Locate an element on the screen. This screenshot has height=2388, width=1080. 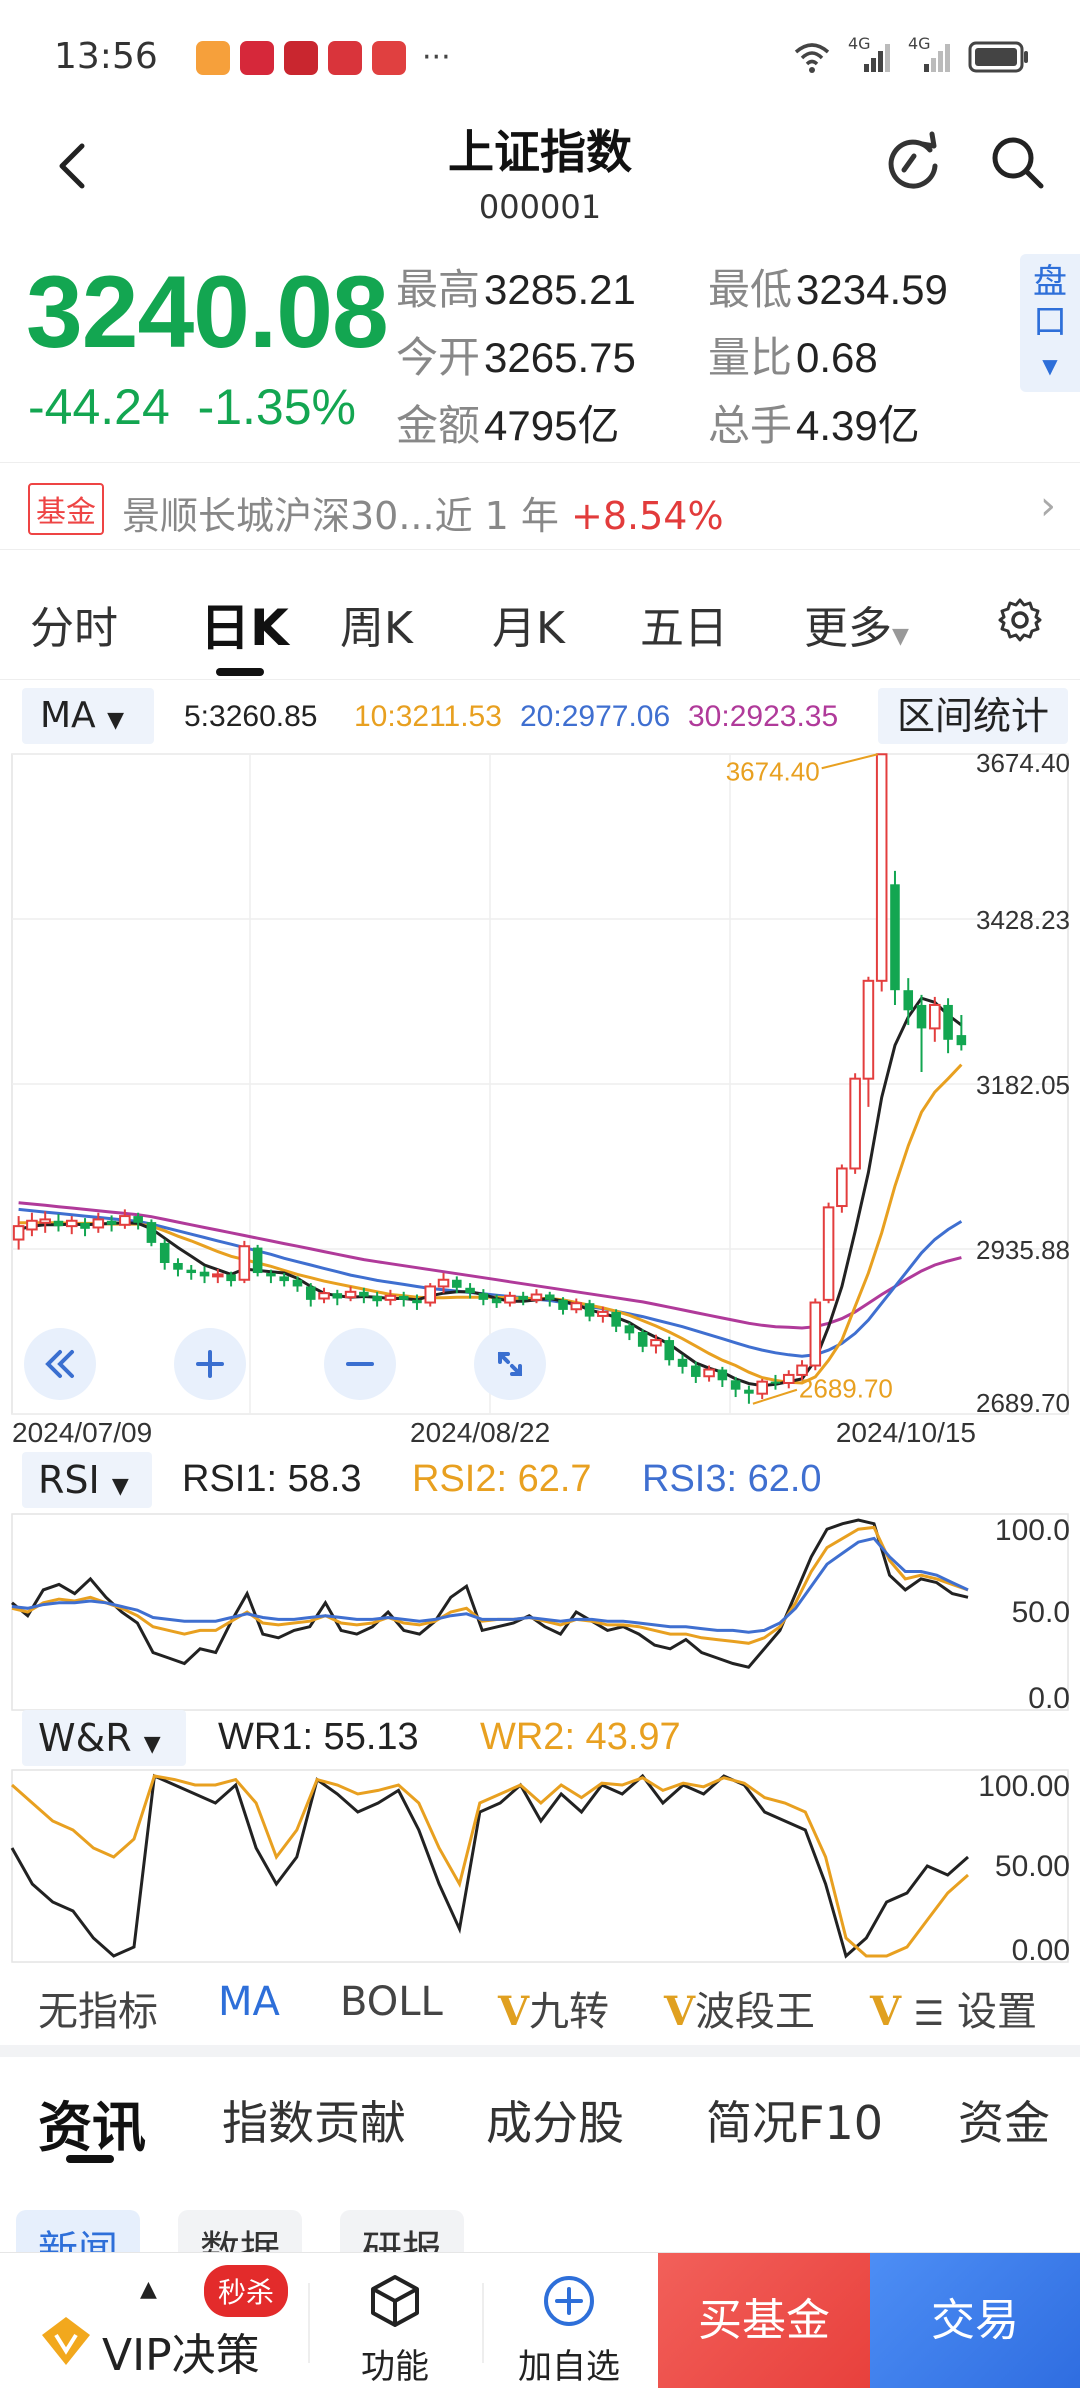
ma-selector: MA ▼ is located at coordinates (88, 716).